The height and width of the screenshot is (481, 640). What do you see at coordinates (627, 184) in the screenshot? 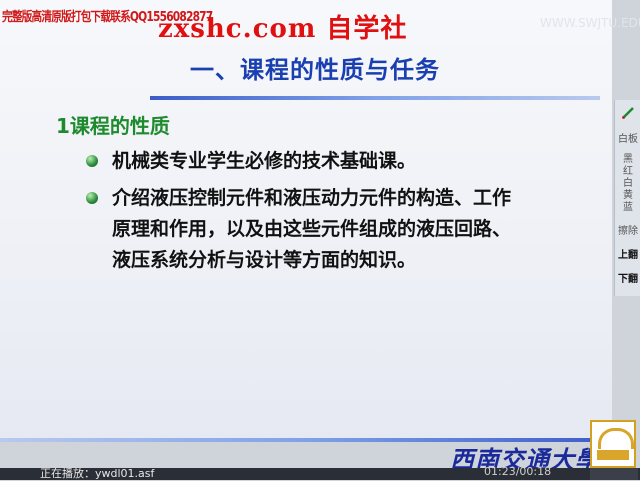
I see `color-white: 白` at bounding box center [627, 184].